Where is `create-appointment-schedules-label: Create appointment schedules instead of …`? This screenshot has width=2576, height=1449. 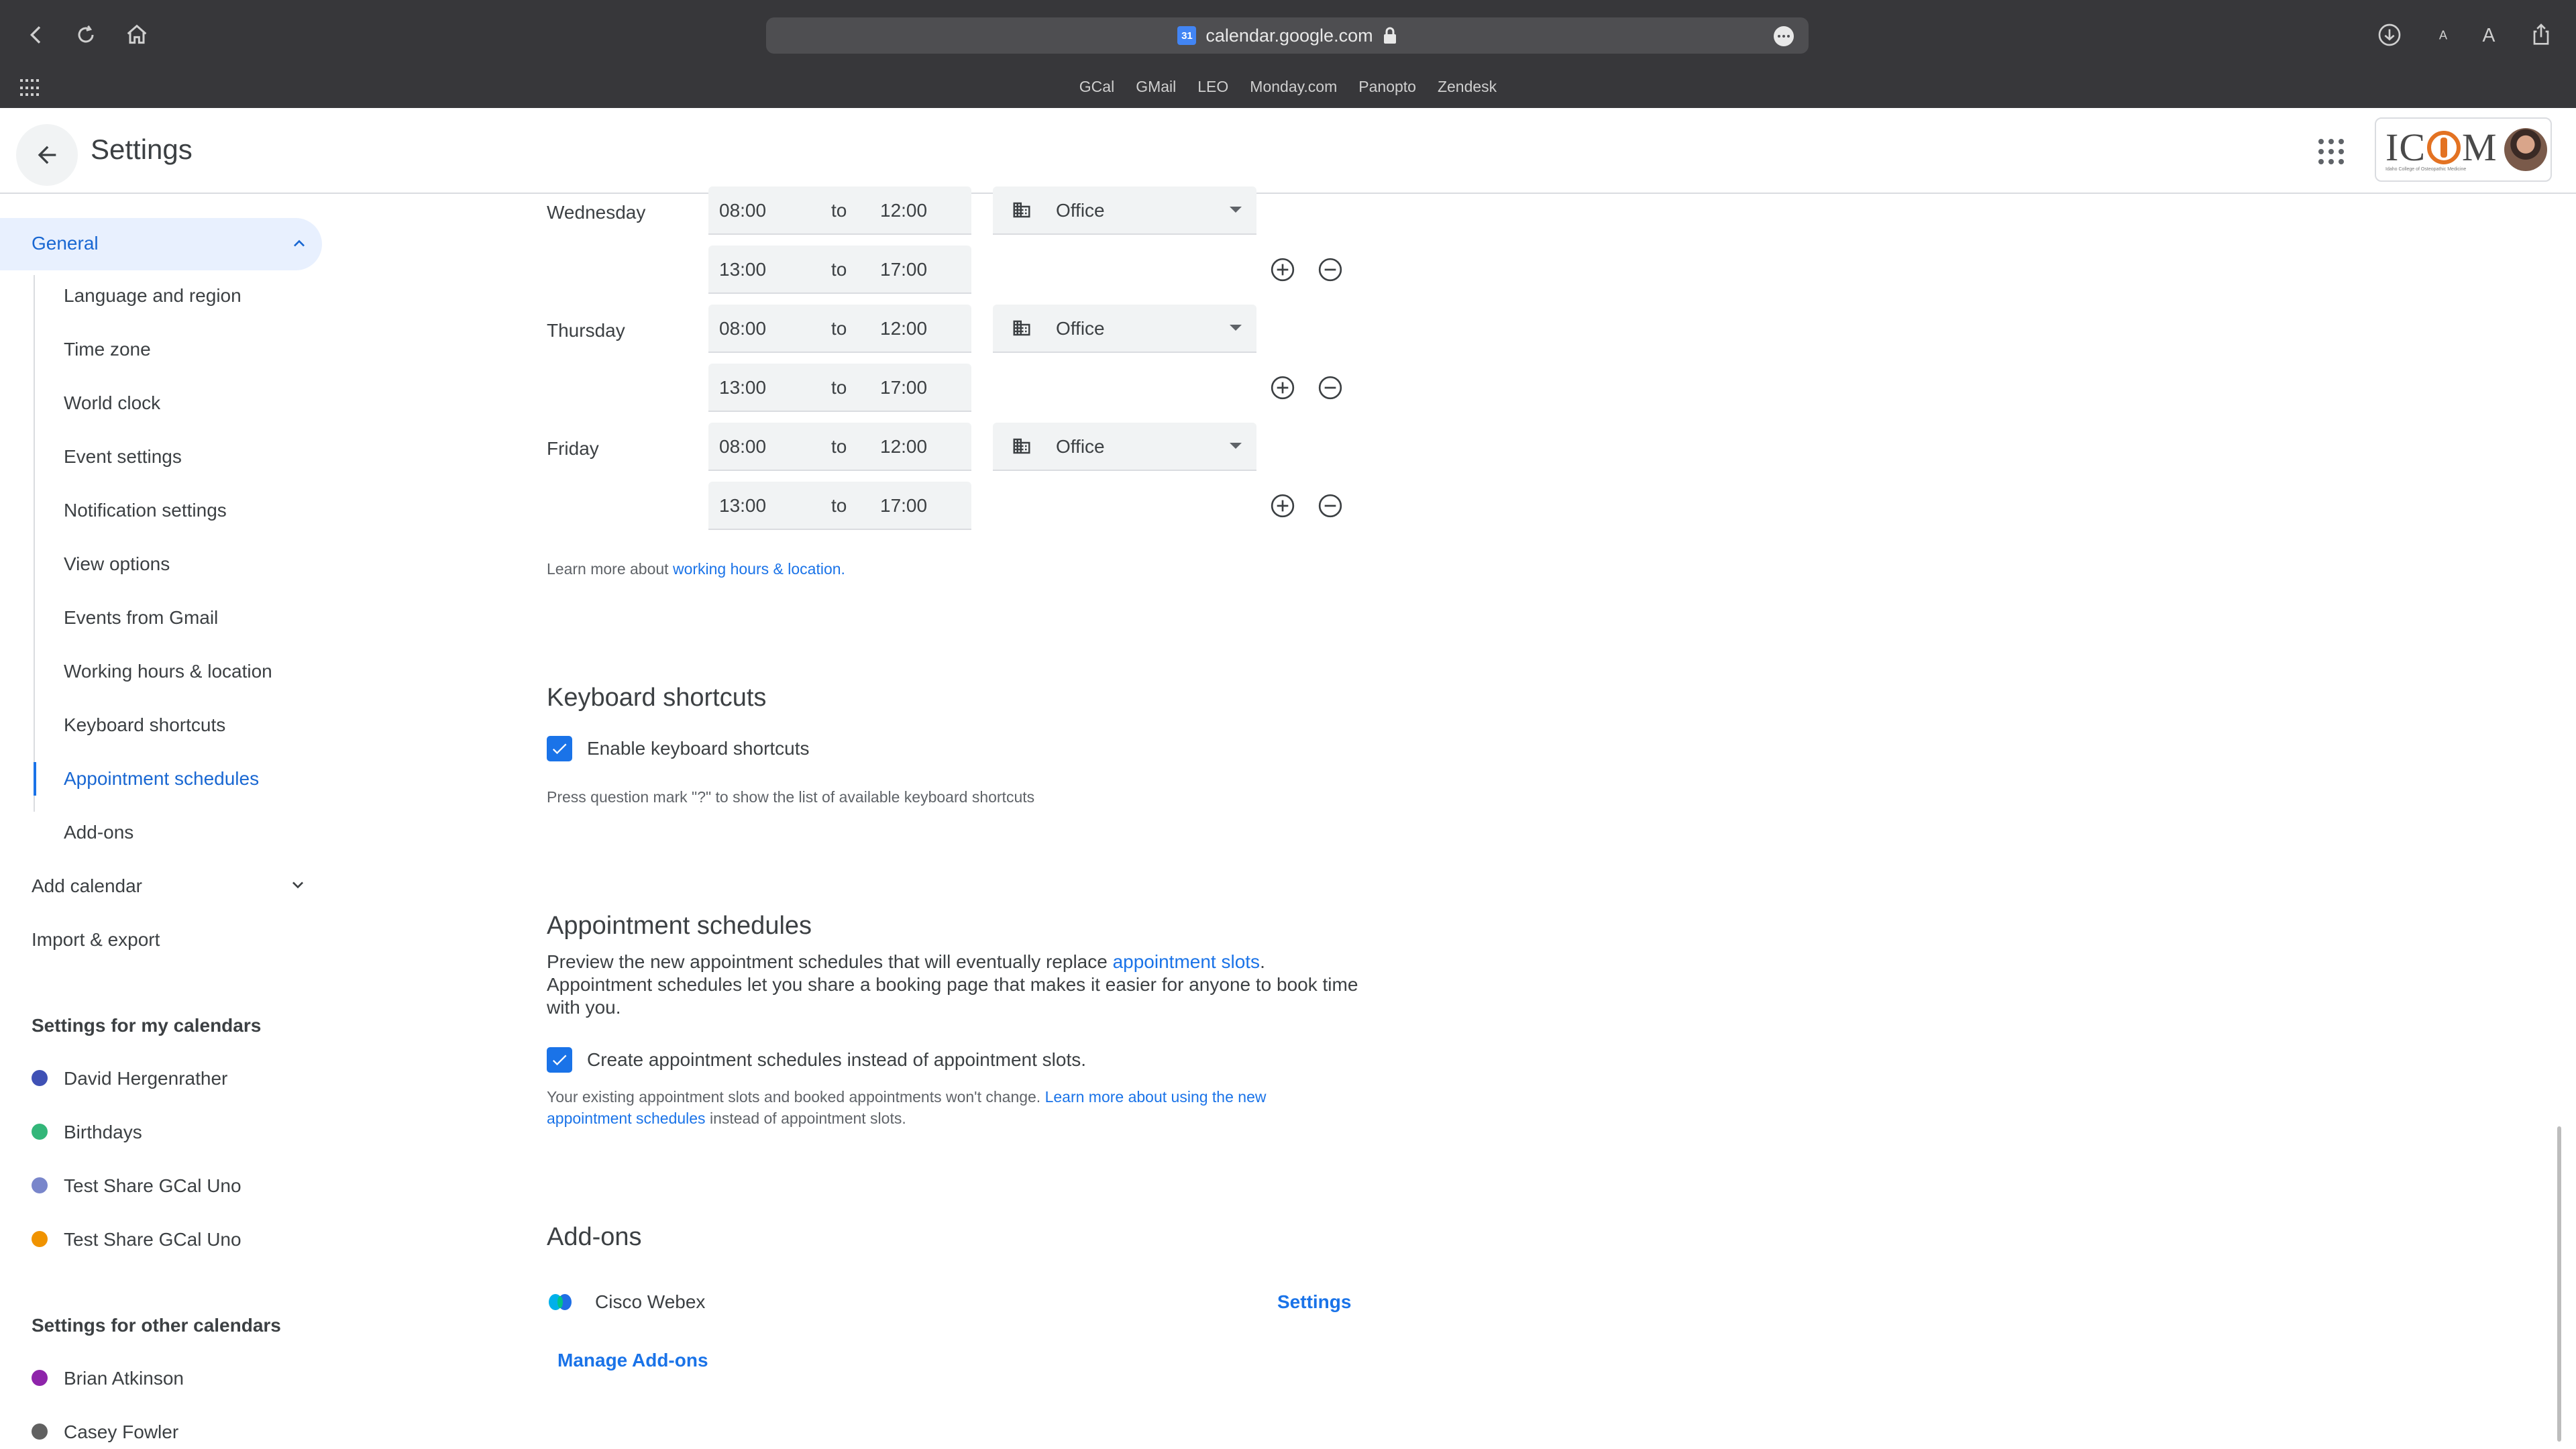 create-appointment-schedules-label: Create appointment schedules instead of … is located at coordinates (836, 1060).